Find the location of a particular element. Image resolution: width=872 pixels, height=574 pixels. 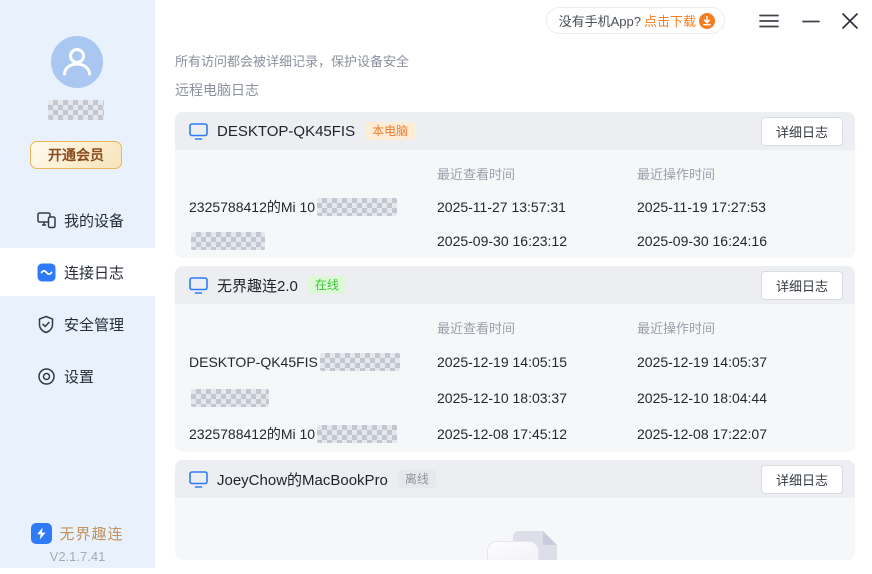

close-icon is located at coordinates (850, 21).